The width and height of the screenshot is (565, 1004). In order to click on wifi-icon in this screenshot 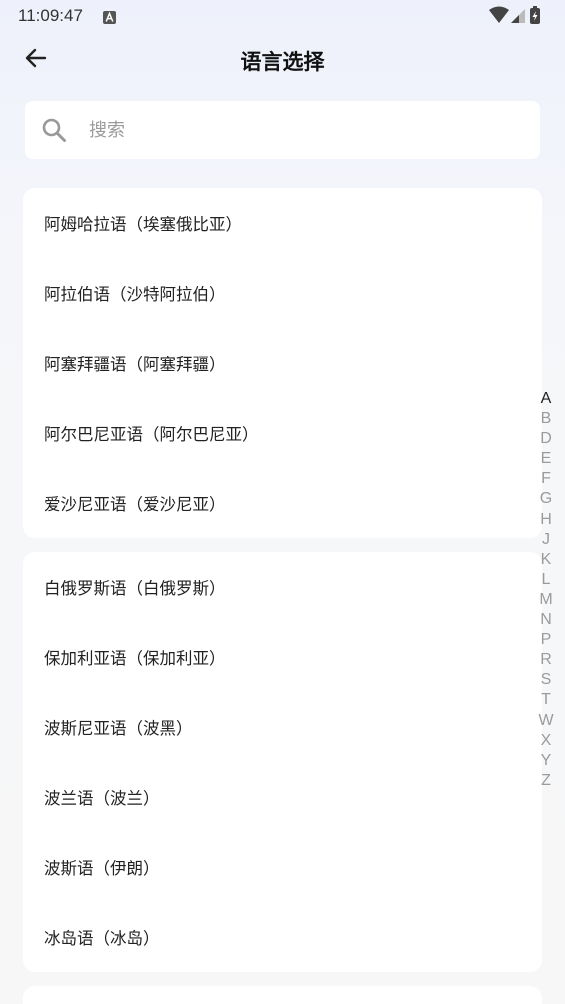, I will do `click(499, 14)`.